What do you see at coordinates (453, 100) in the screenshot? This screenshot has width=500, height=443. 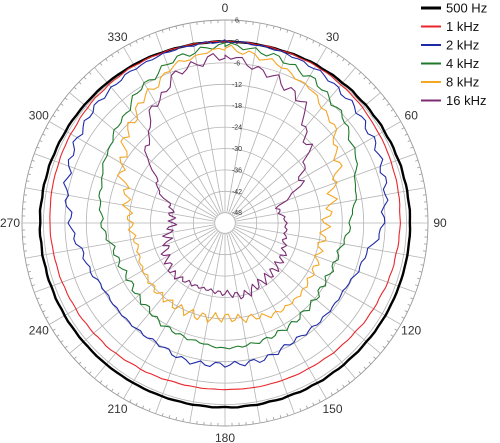 I see `legend-item: 16 kHz` at bounding box center [453, 100].